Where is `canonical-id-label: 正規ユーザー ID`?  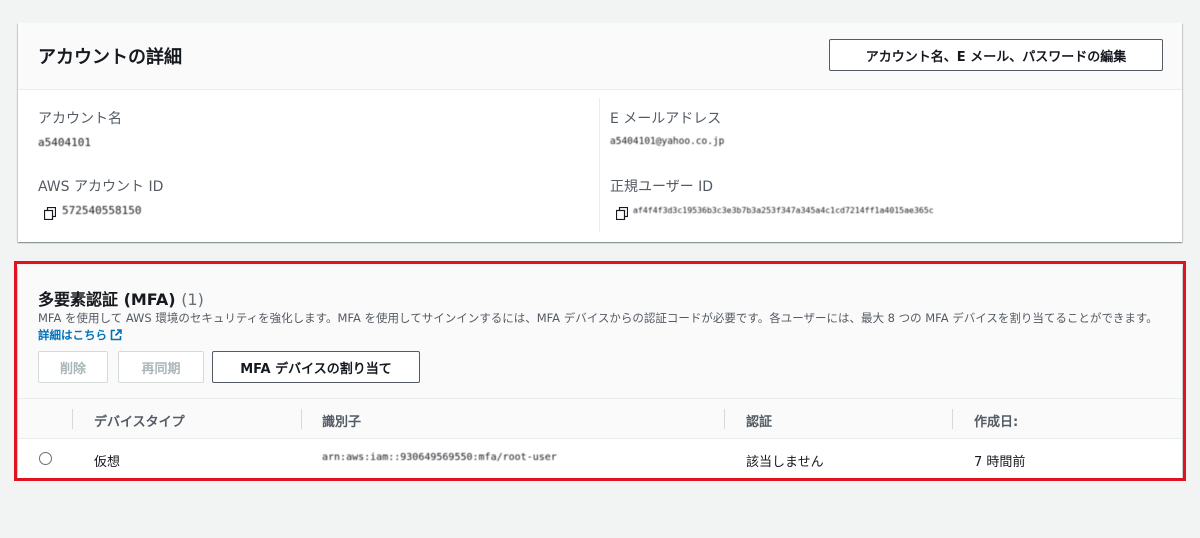 canonical-id-label: 正規ユーザー ID is located at coordinates (662, 187).